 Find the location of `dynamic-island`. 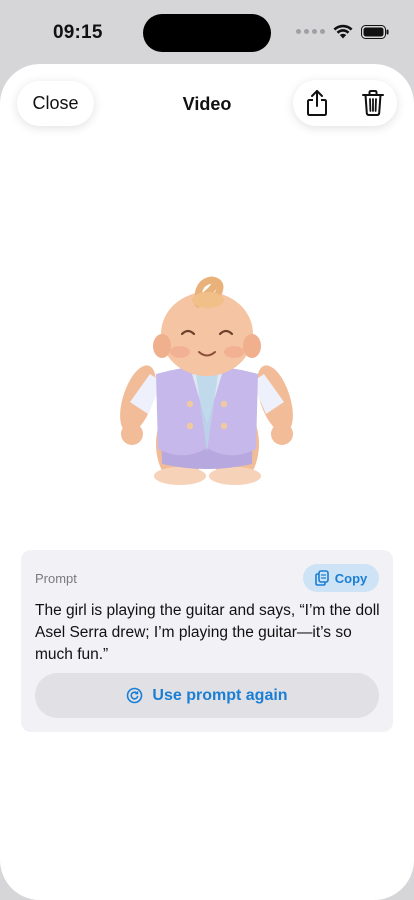

dynamic-island is located at coordinates (207, 33).